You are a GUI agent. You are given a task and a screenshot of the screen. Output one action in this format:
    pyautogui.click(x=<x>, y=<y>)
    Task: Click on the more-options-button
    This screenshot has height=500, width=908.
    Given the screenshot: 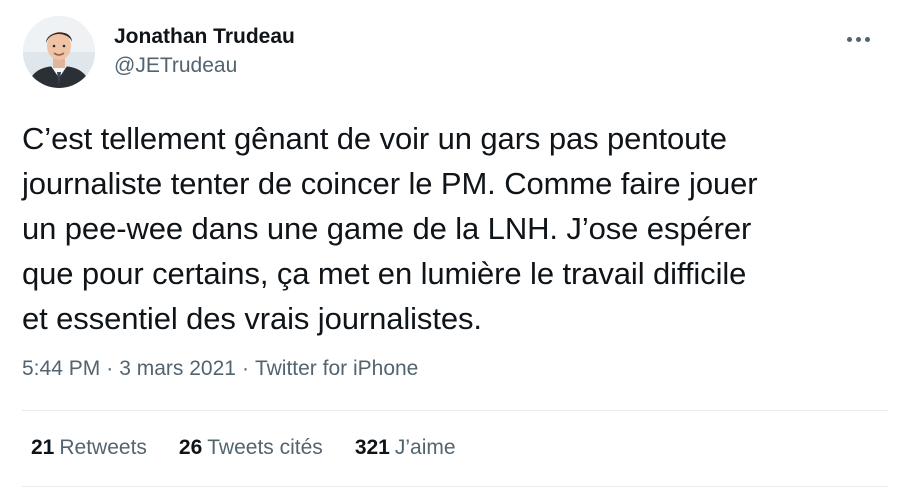 What is the action you would take?
    pyautogui.click(x=858, y=39)
    